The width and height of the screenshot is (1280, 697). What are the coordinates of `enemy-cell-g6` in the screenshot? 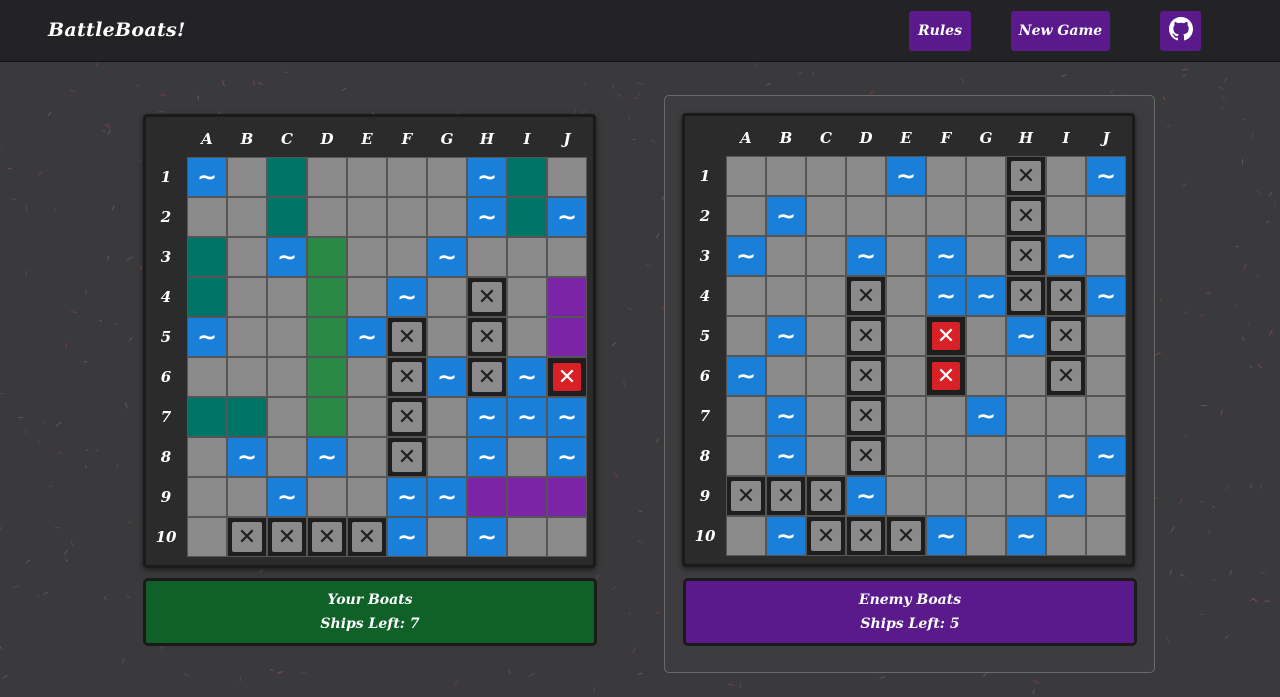 It's located at (986, 376).